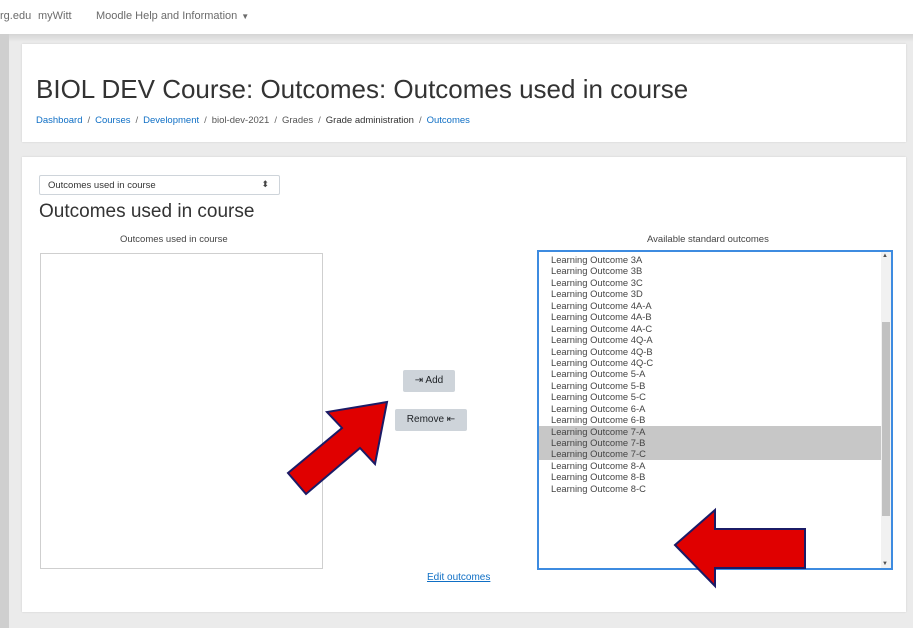 The image size is (913, 628). I want to click on available-outcome-option: Learning Outcome 7-C, so click(710, 454).